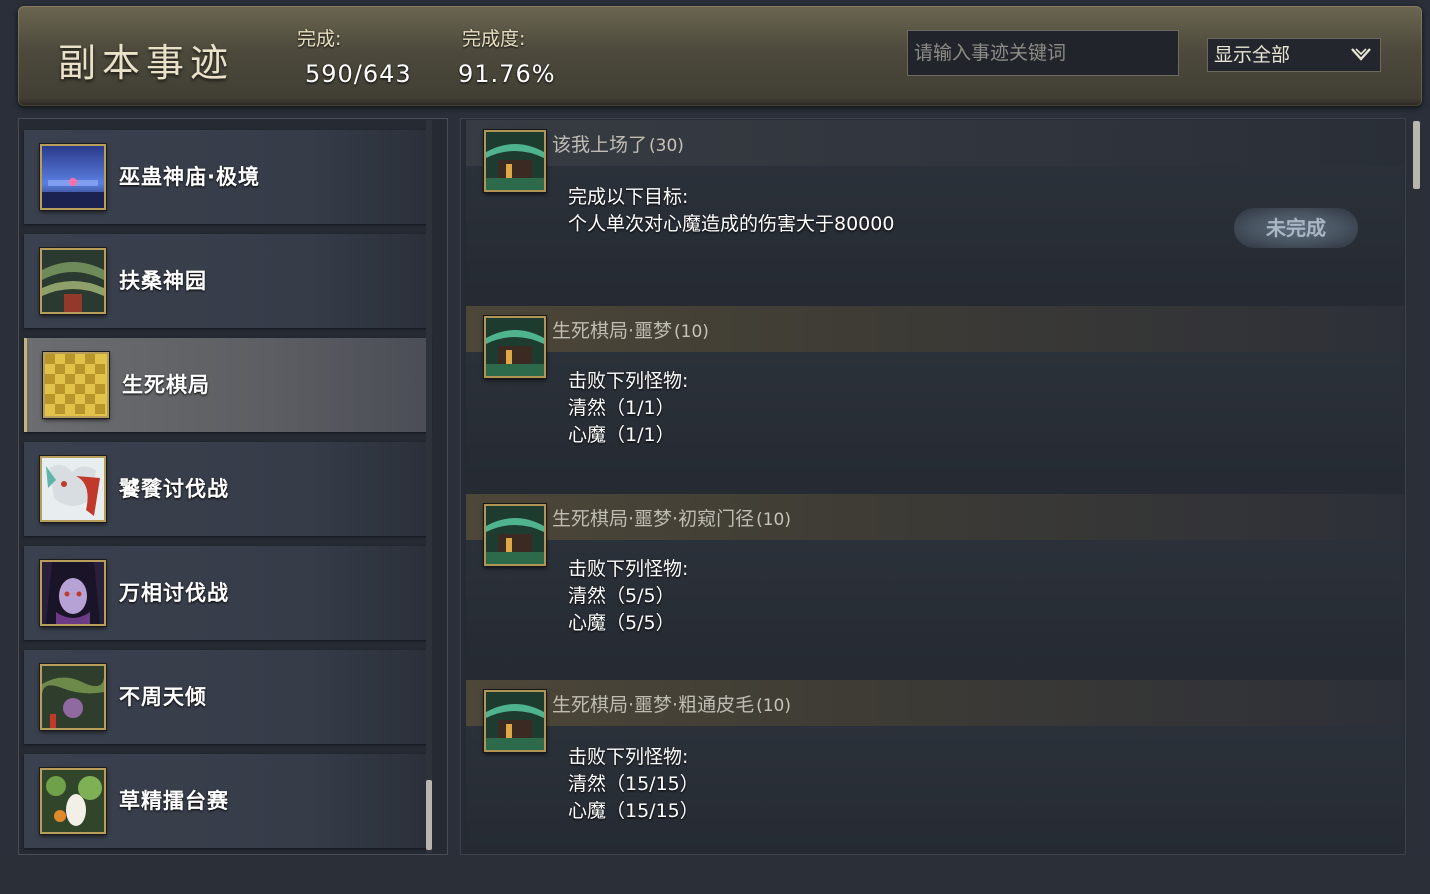 This screenshot has width=1430, height=894. I want to click on achievement-card: 生死棋局·噩梦 (10) 击败下列怪物: 清然（1/1） 心魔（1/1）, so click(935, 391).